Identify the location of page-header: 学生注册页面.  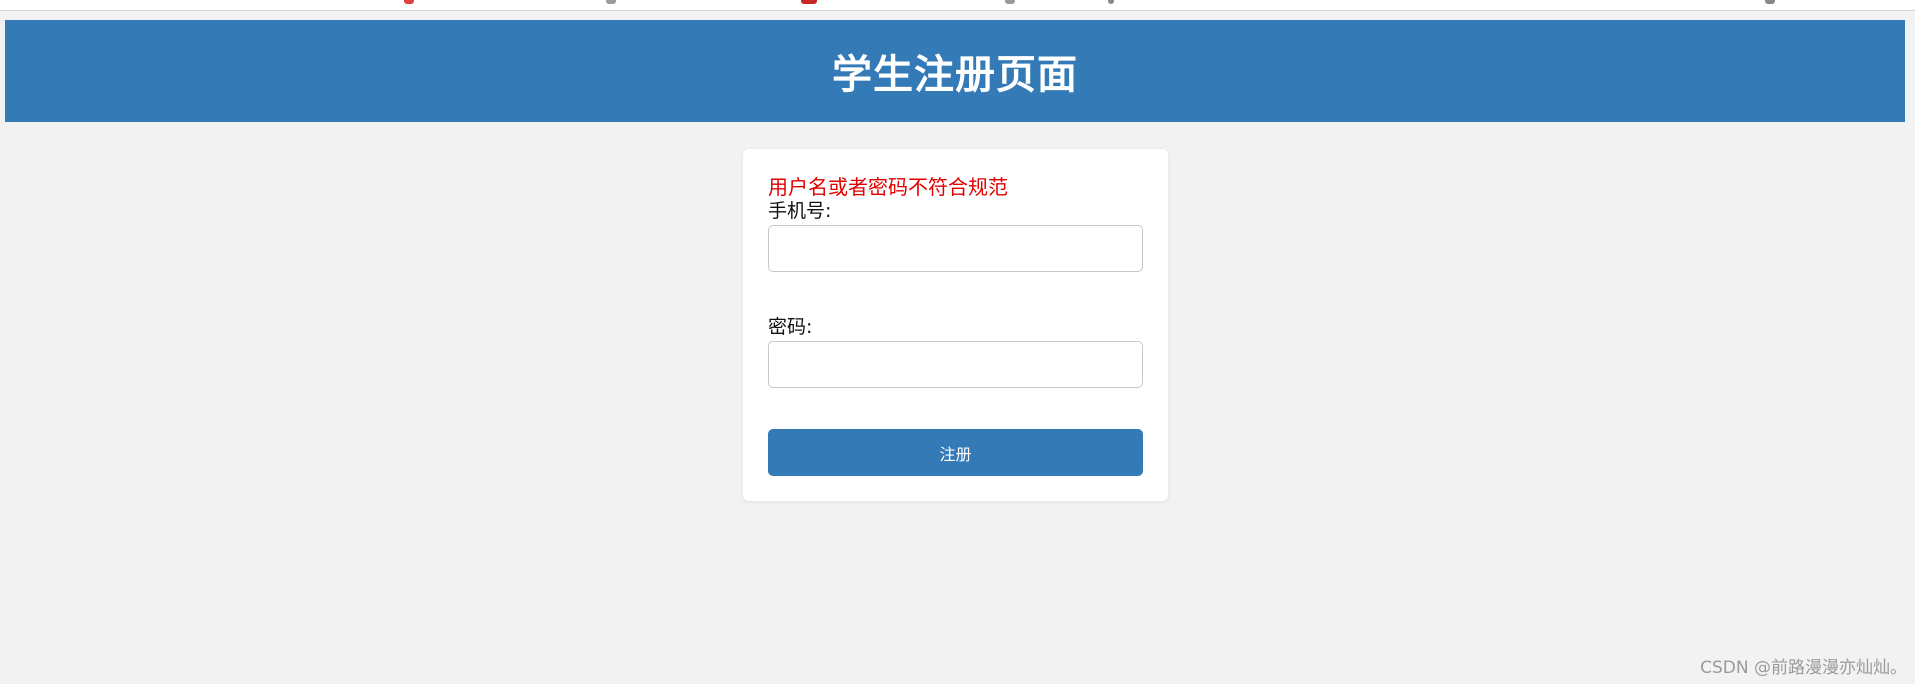
(955, 71).